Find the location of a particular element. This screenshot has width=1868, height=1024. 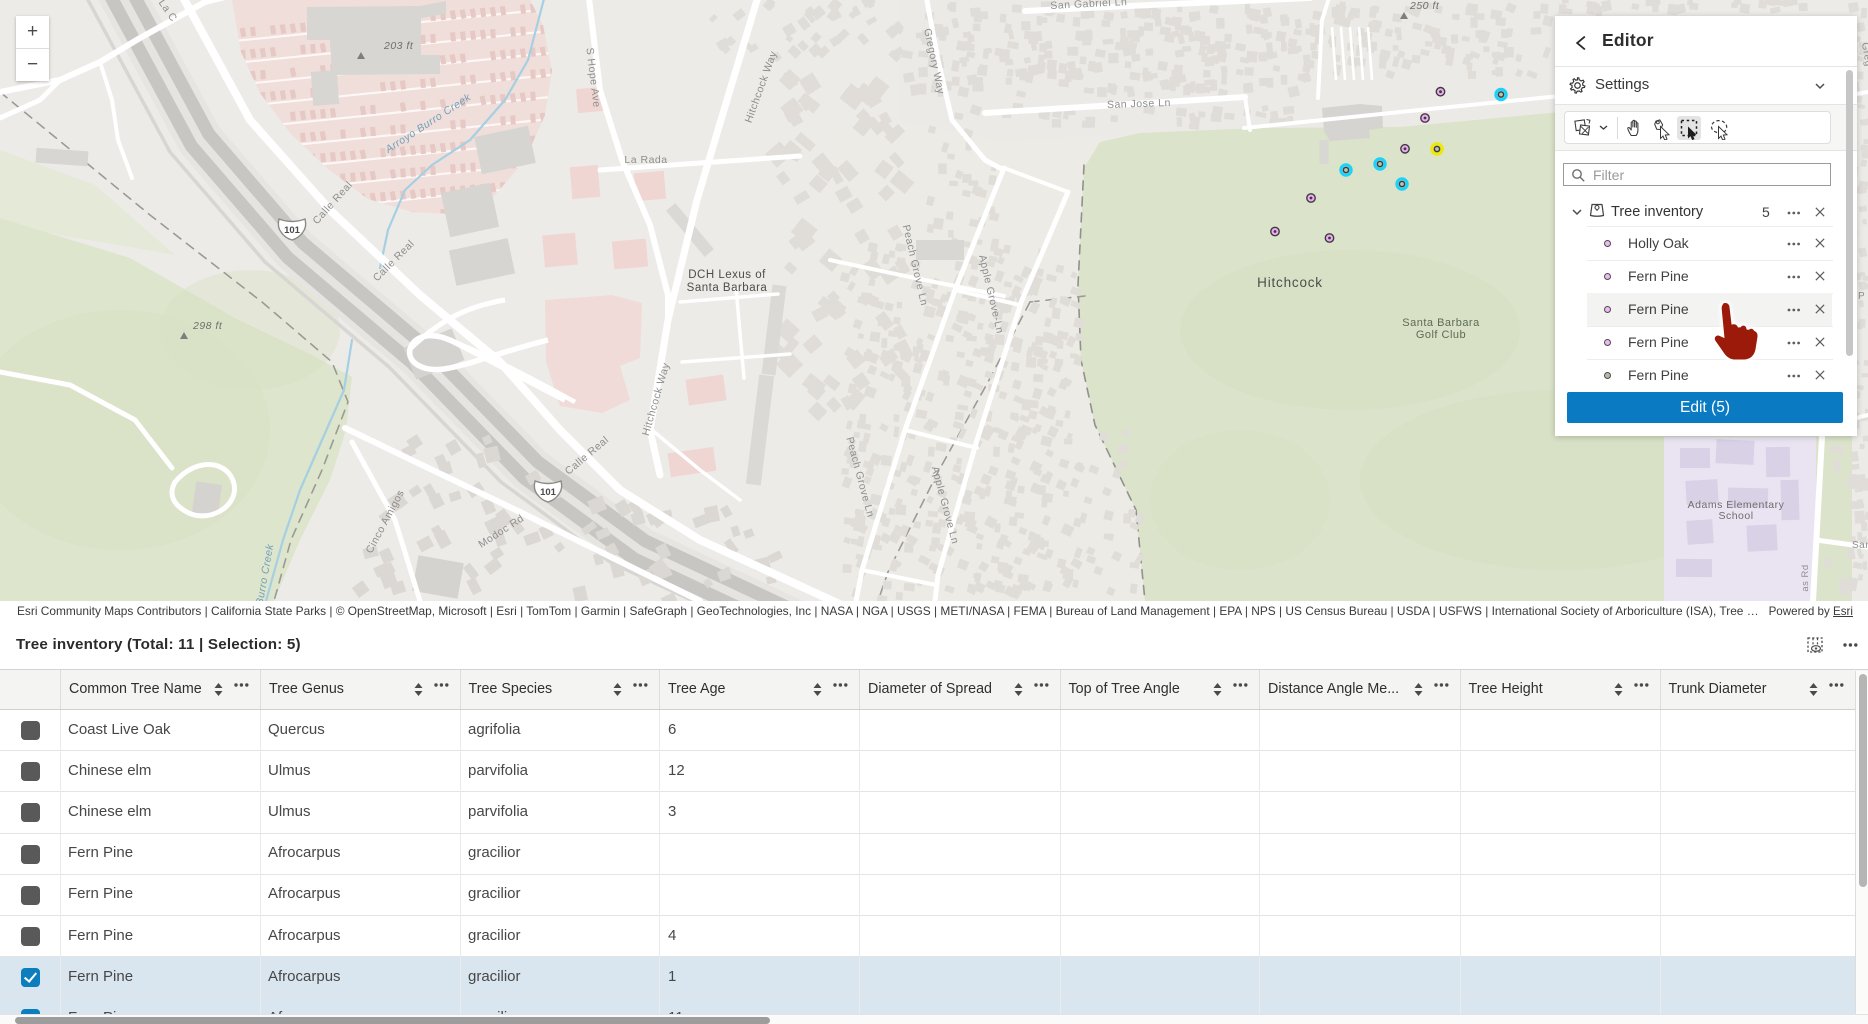

svg-text: Hitchcock is located at coordinates (1290, 282).